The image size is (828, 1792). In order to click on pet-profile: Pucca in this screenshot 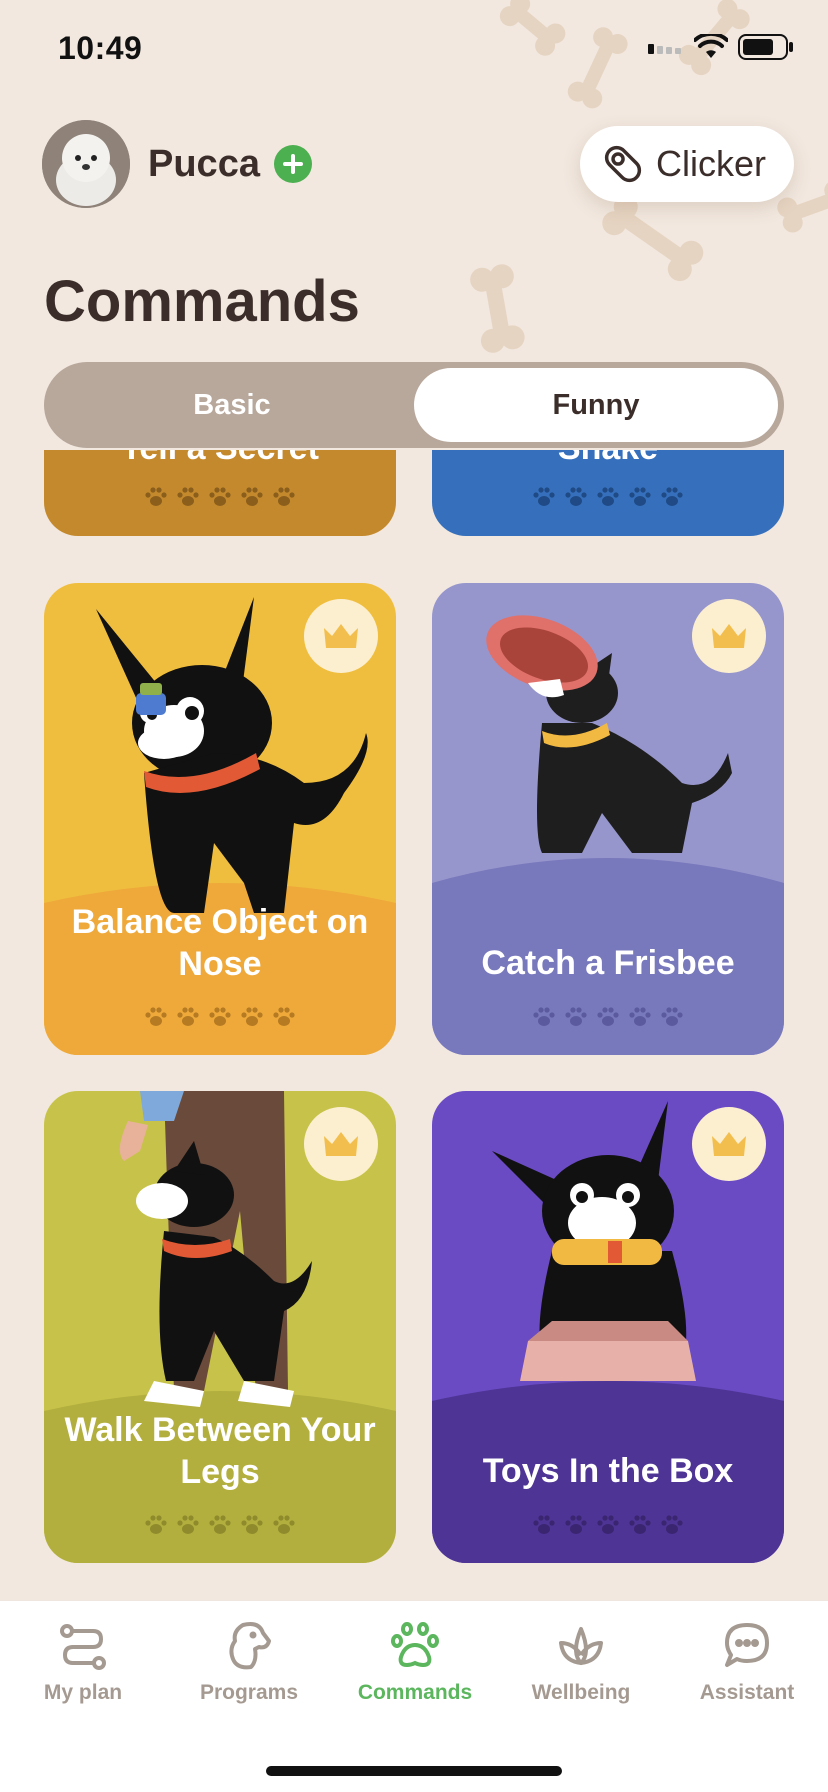, I will do `click(177, 164)`.